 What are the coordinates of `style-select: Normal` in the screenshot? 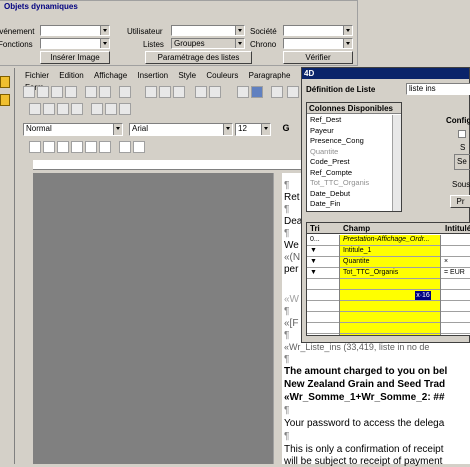 It's located at (73, 129).